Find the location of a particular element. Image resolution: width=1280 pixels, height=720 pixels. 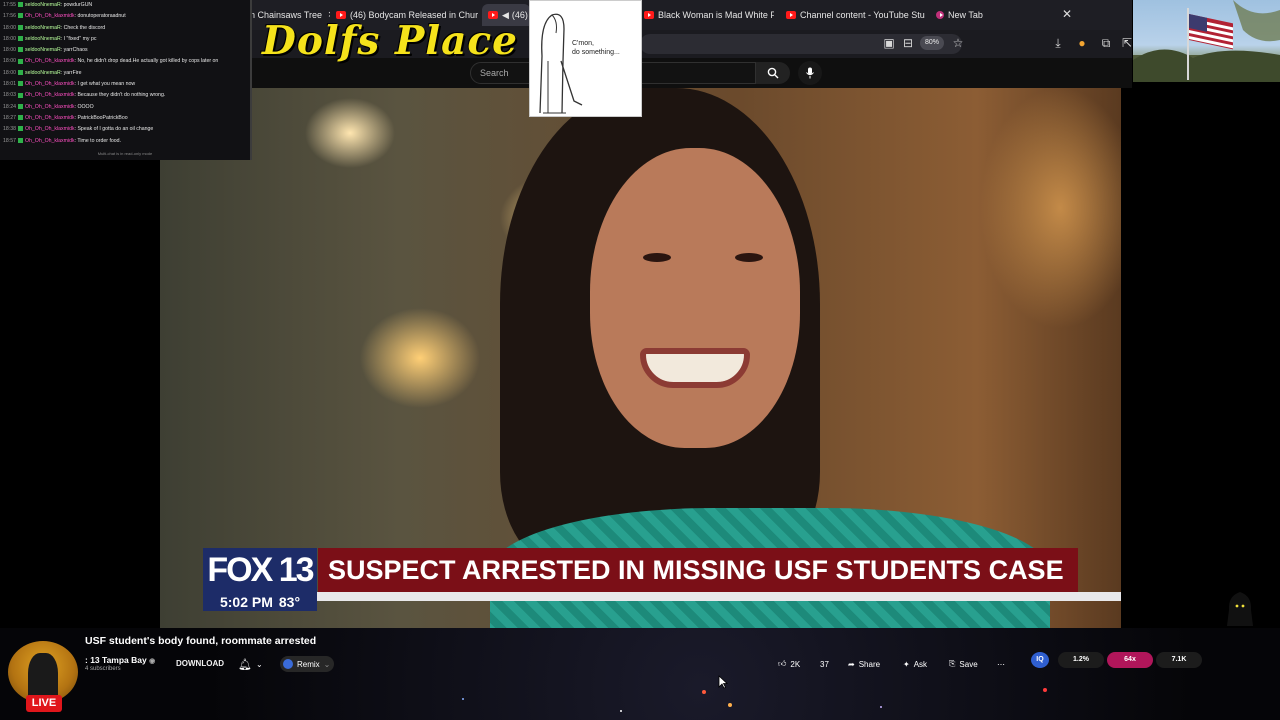

chat-timestamp: 17:55 is located at coordinates (9, 5).